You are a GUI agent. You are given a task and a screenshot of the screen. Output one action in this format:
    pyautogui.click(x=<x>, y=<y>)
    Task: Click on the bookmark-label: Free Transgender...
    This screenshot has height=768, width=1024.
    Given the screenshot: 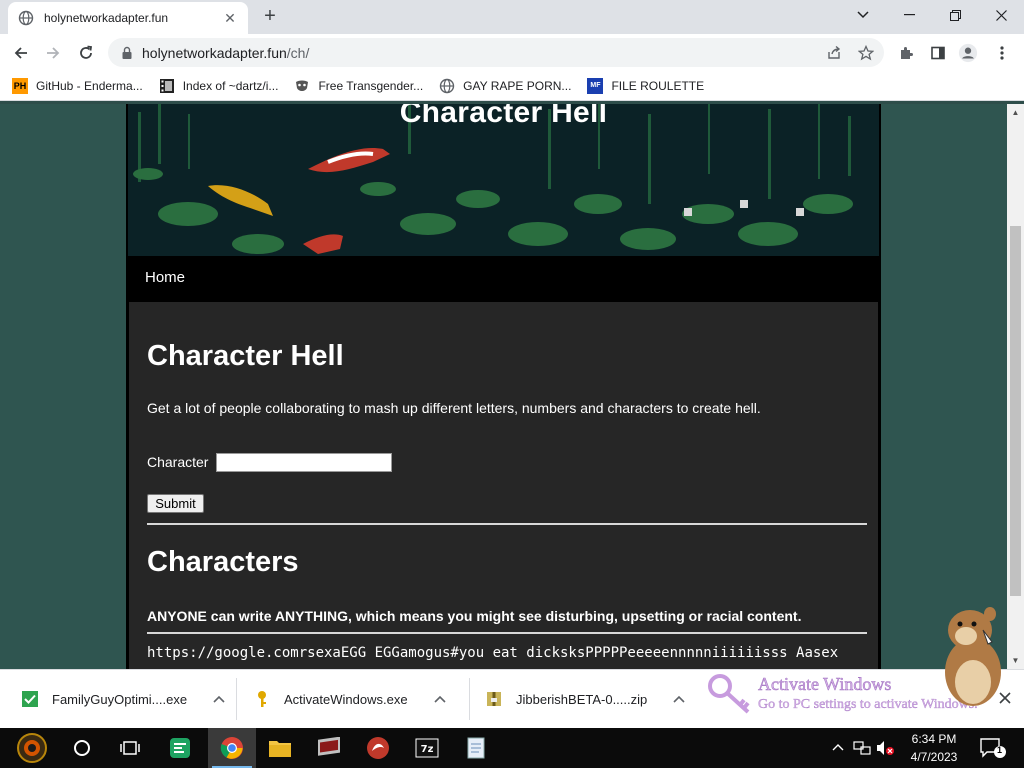 What is the action you would take?
    pyautogui.click(x=371, y=85)
    